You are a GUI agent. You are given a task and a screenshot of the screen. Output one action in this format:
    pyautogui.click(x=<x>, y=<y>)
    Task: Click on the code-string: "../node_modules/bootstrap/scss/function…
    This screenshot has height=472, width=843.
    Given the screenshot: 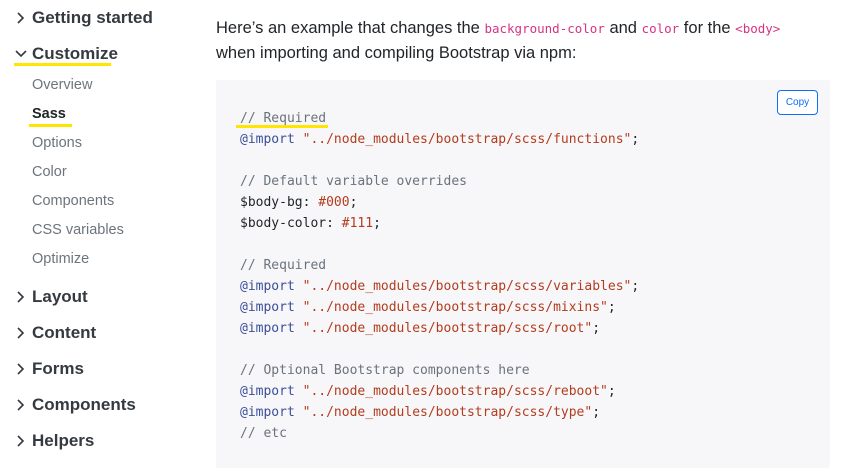 What is the action you would take?
    pyautogui.click(x=467, y=139)
    